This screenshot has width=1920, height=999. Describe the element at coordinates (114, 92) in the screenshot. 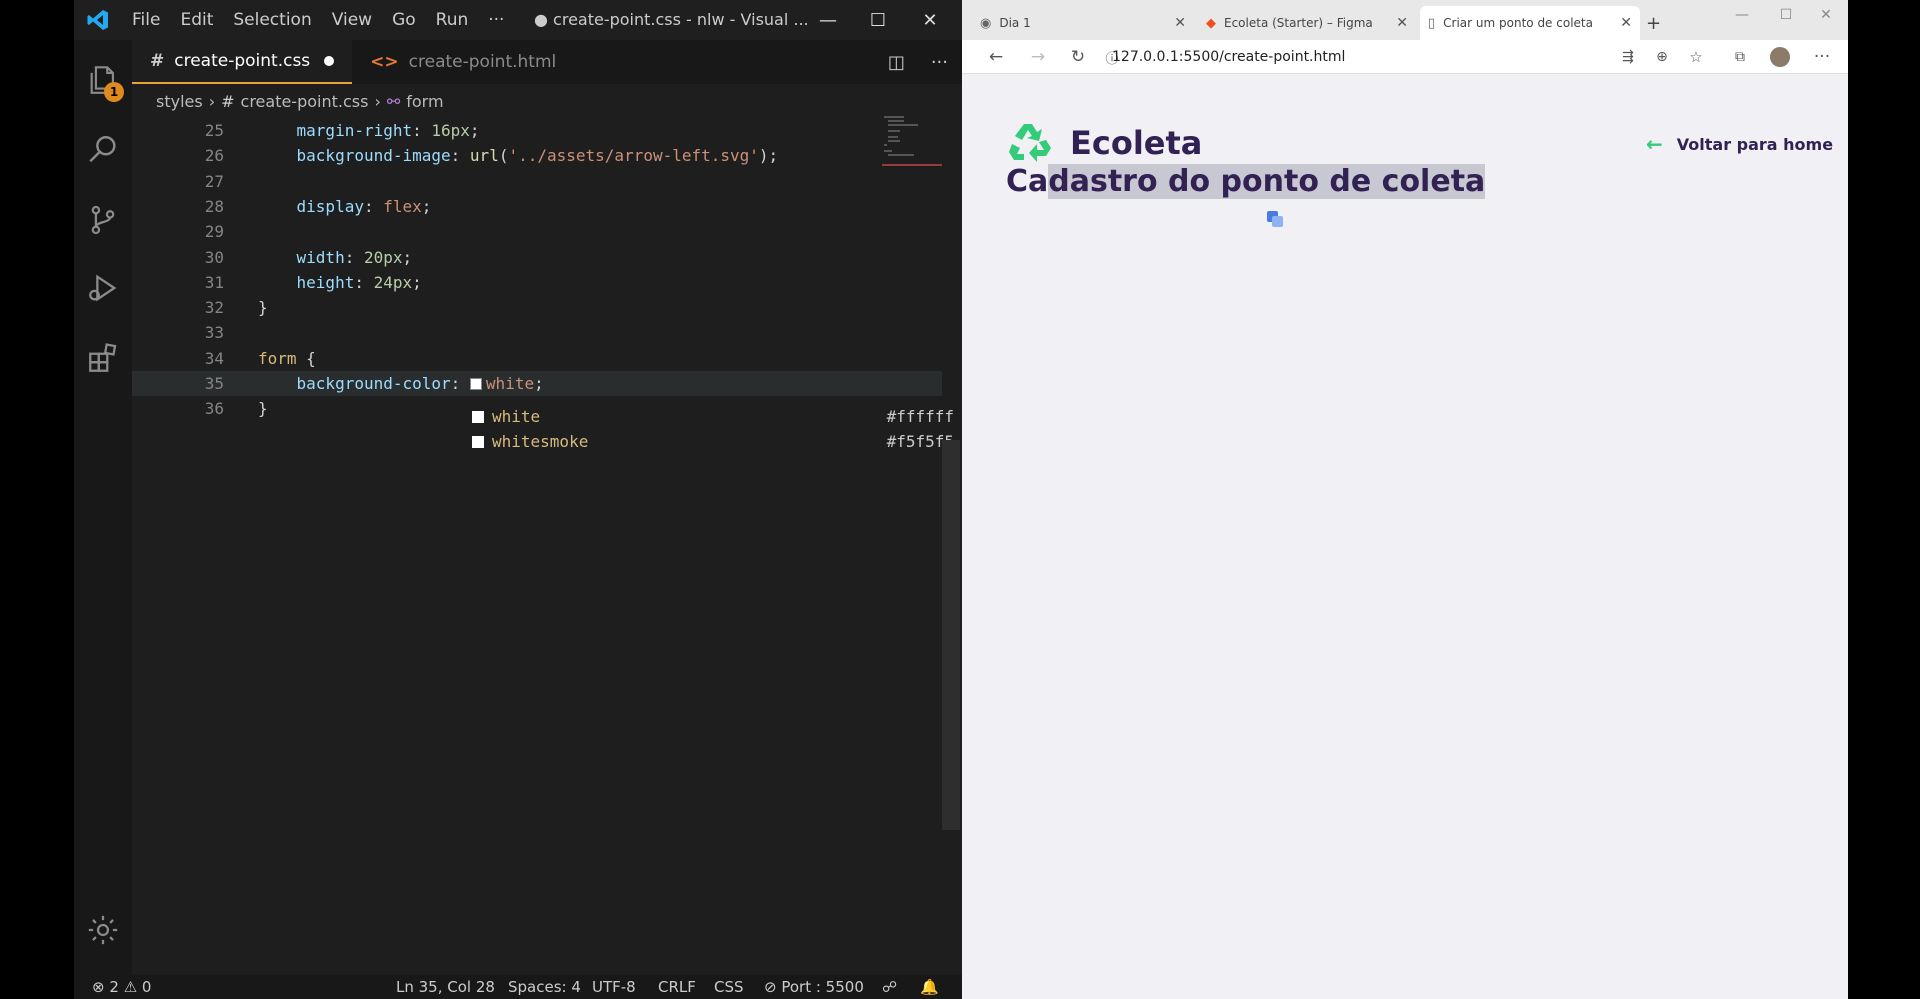

I see `explorer-badge: 1` at that location.